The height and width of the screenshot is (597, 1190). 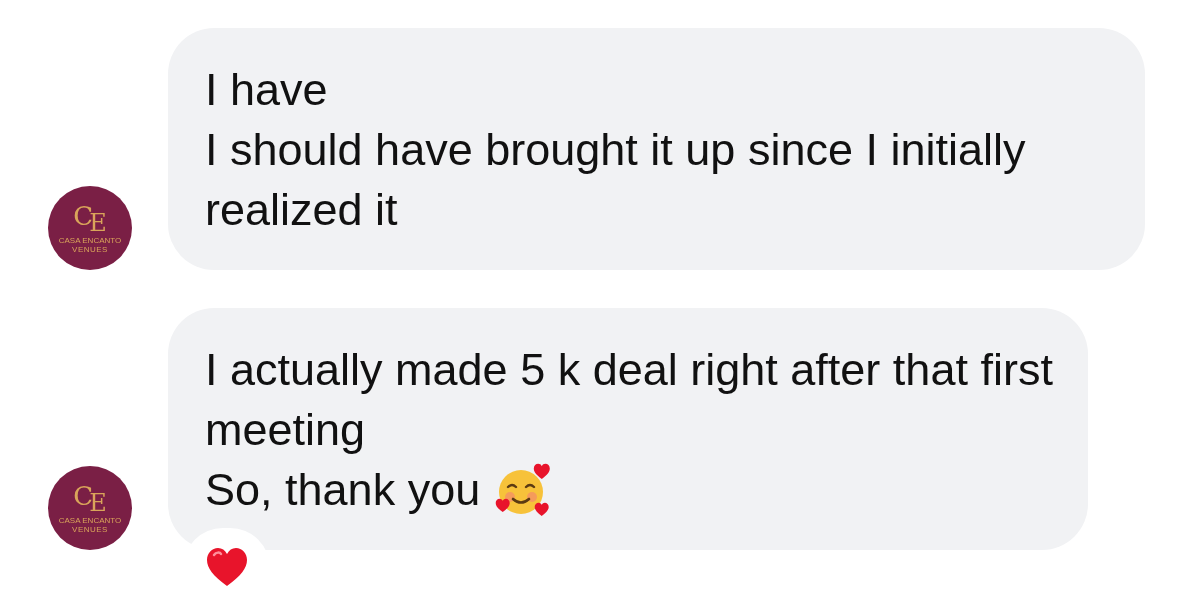 What do you see at coordinates (226, 567) in the screenshot?
I see `heart-icon` at bounding box center [226, 567].